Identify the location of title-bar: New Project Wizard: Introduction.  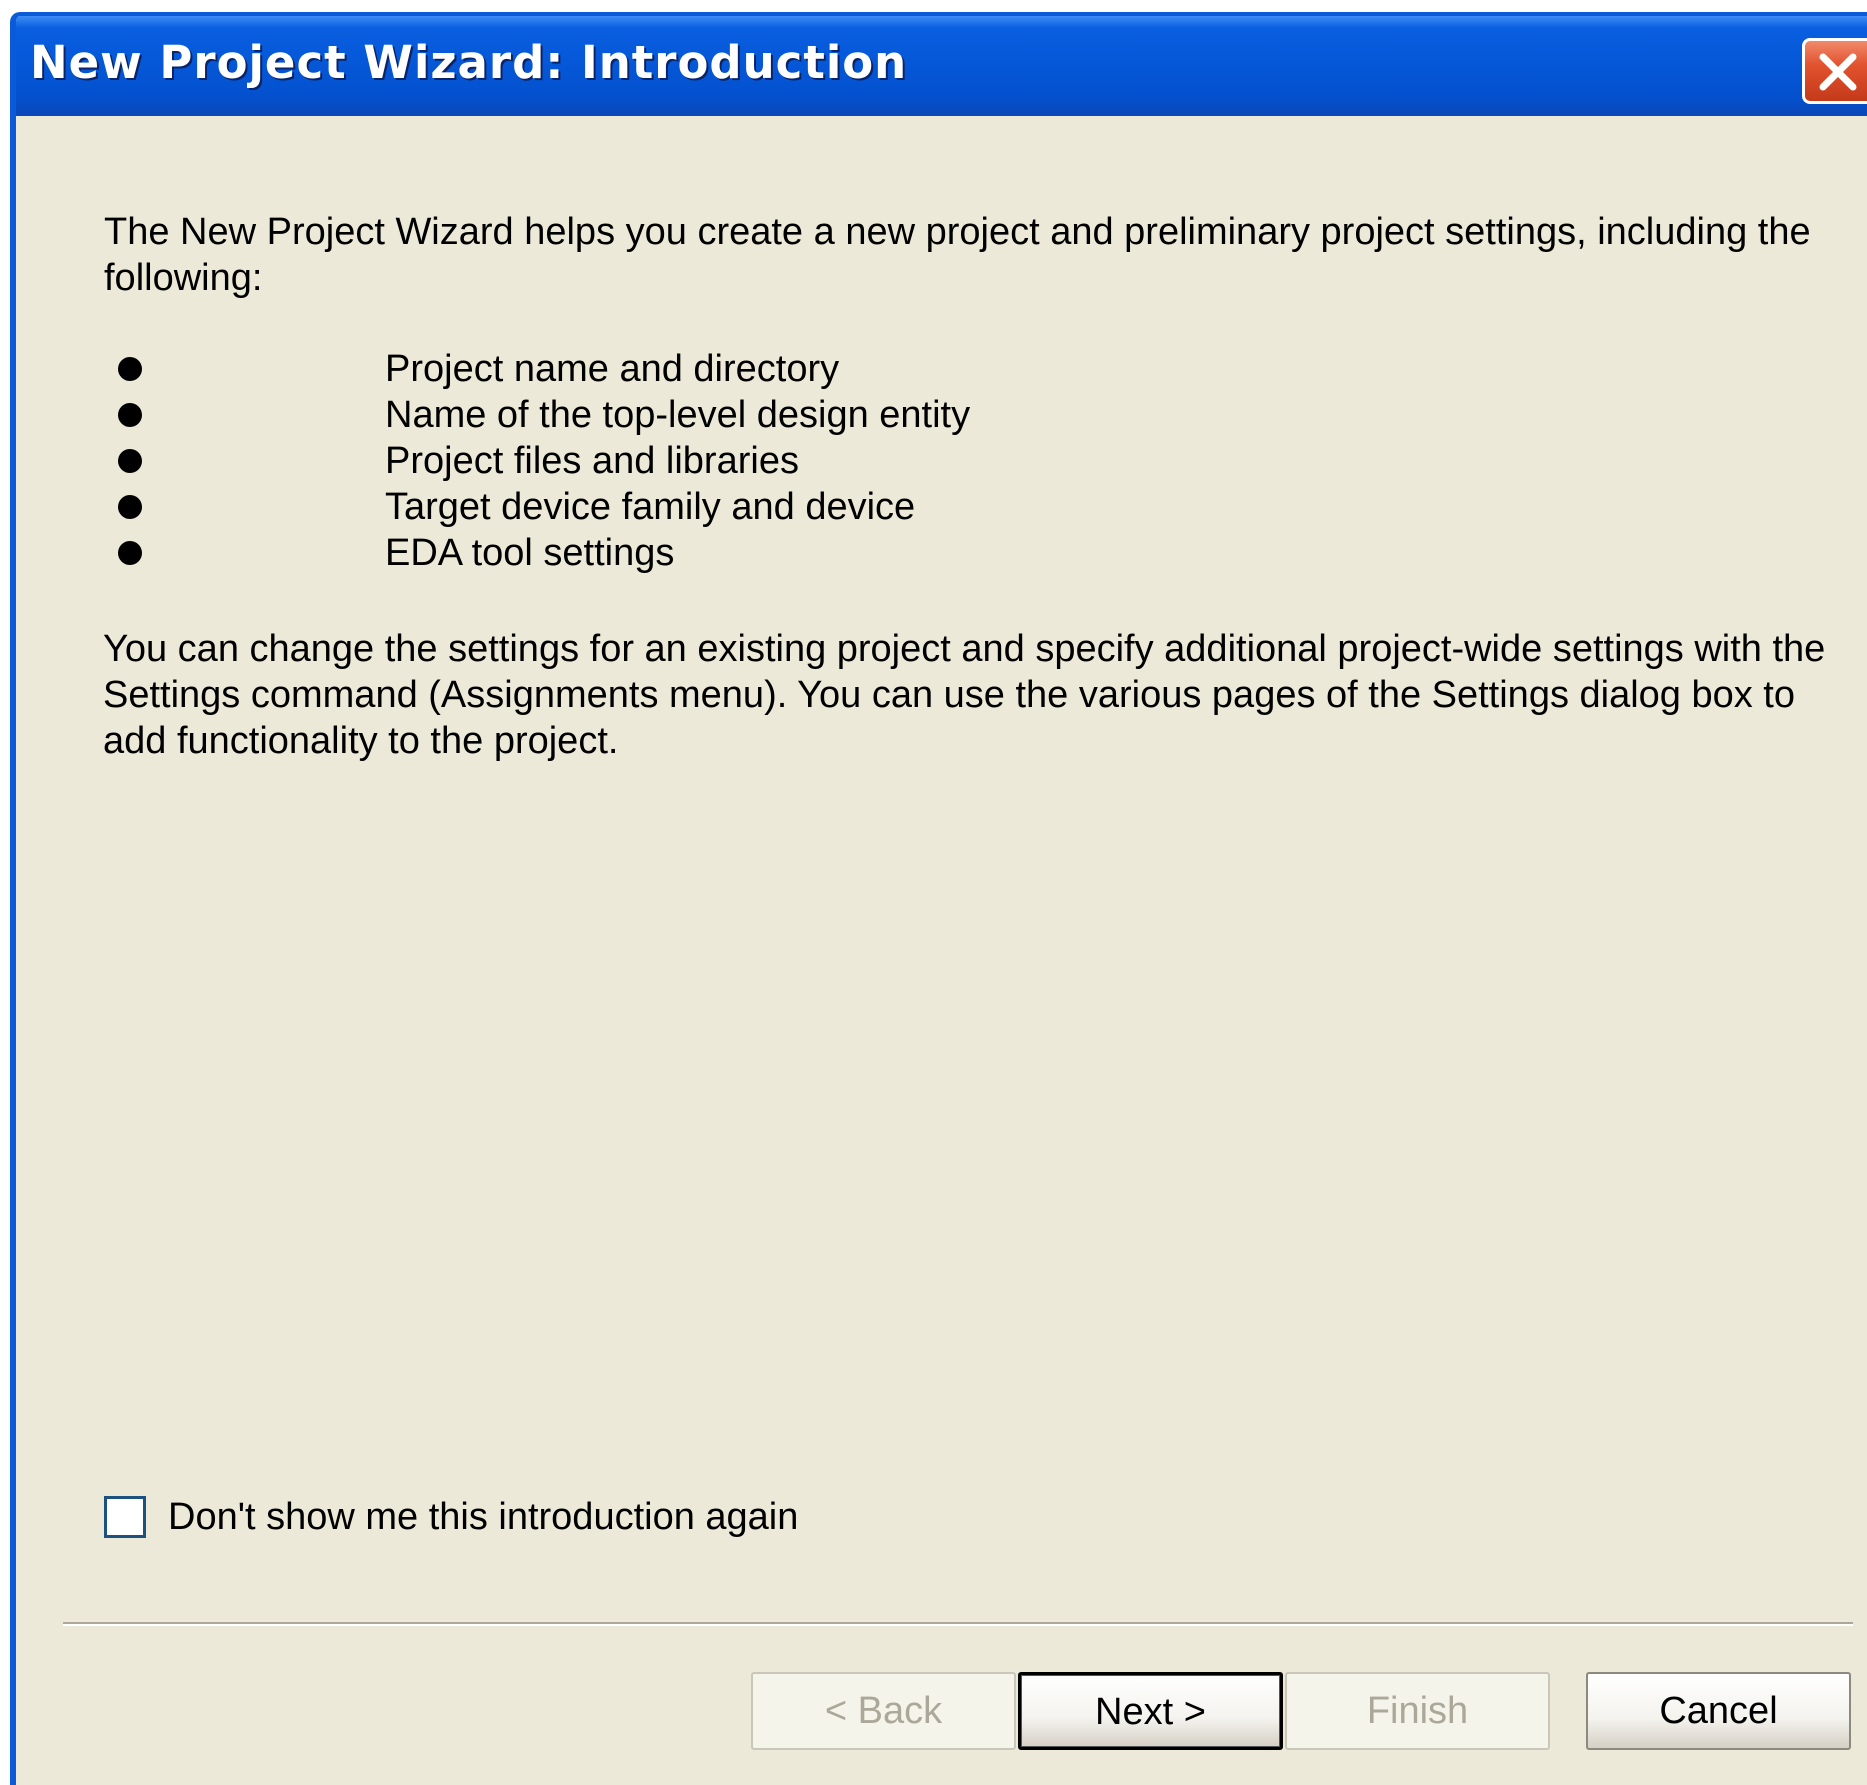
(941, 66).